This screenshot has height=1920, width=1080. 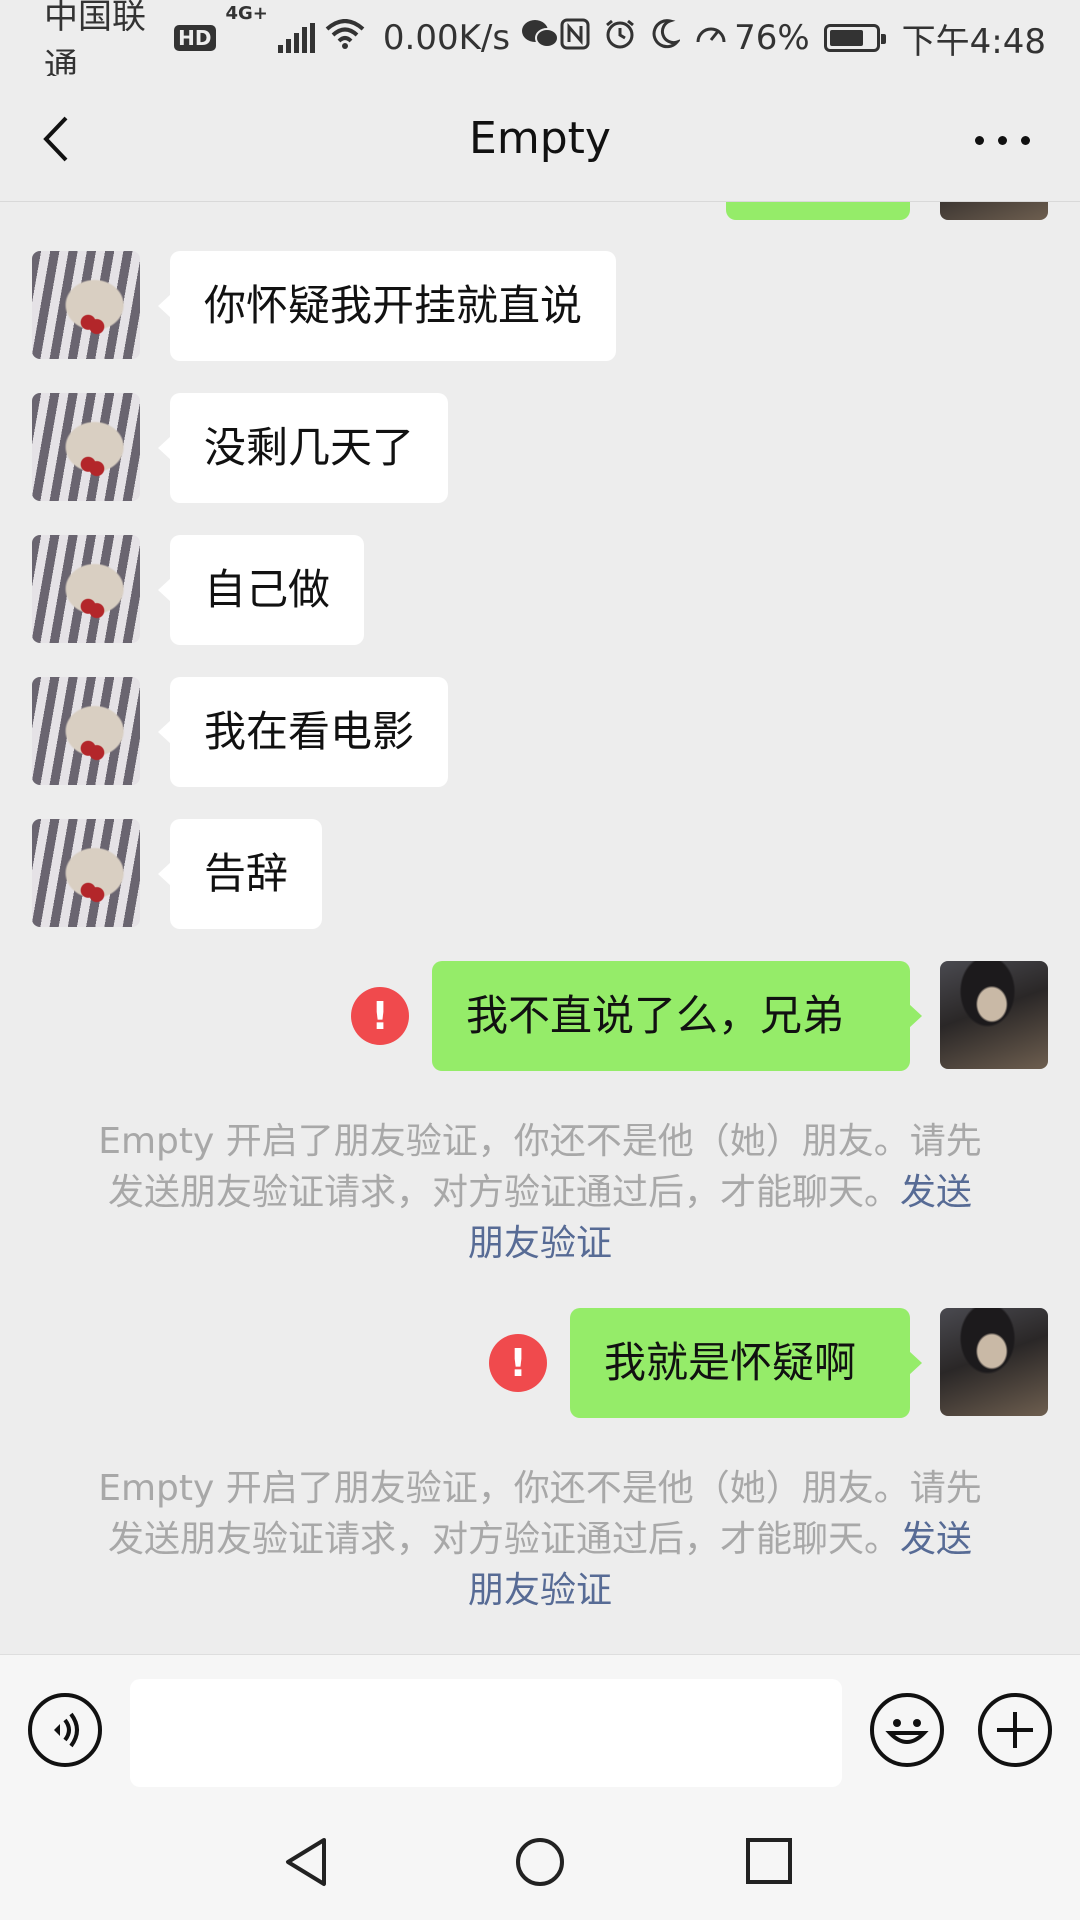 I want to click on message-bubble: 我在看电影, so click(x=303, y=732).